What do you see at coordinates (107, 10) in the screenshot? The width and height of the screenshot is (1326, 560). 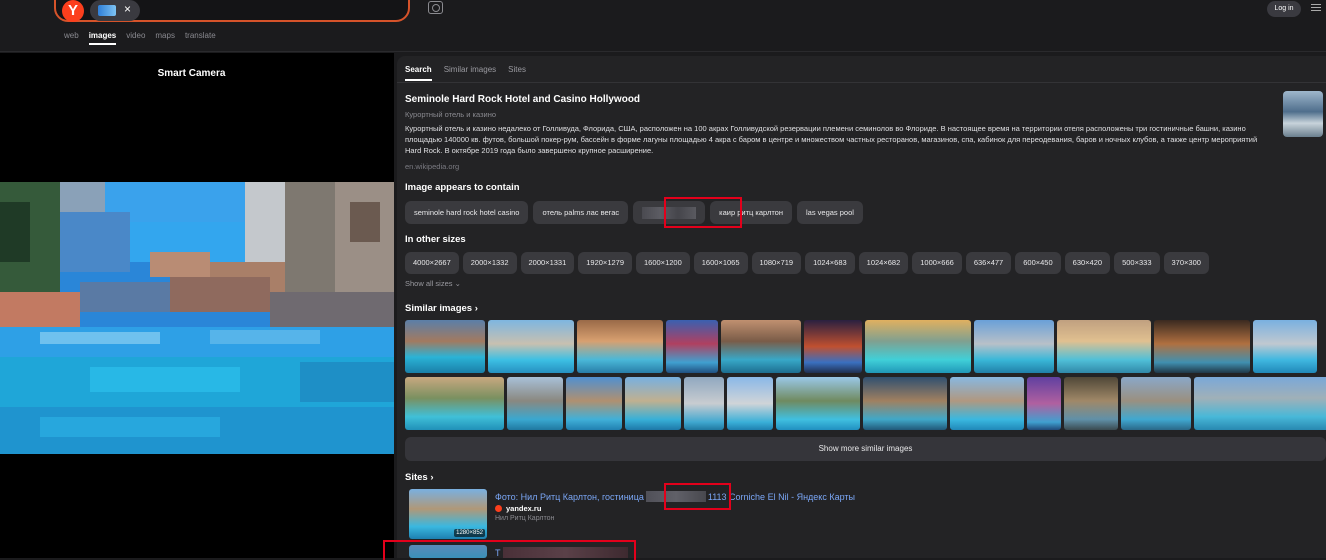 I see `query-image-thumbnail` at bounding box center [107, 10].